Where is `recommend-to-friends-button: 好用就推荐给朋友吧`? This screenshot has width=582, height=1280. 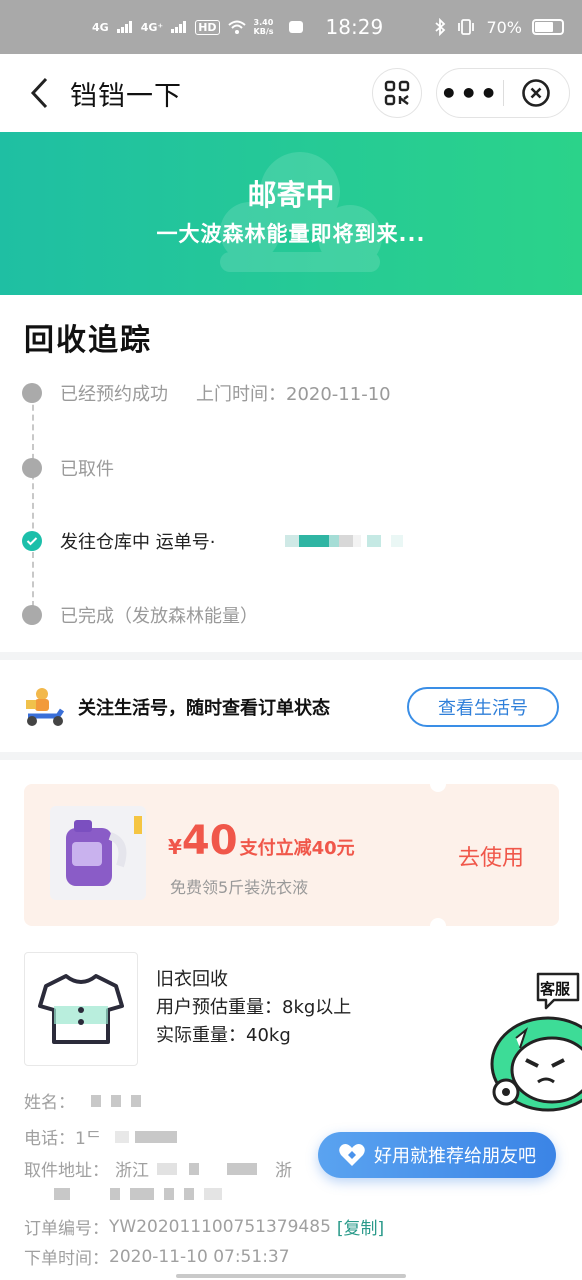
recommend-to-friends-button: 好用就推荐给朋友吧 is located at coordinates (437, 1155).